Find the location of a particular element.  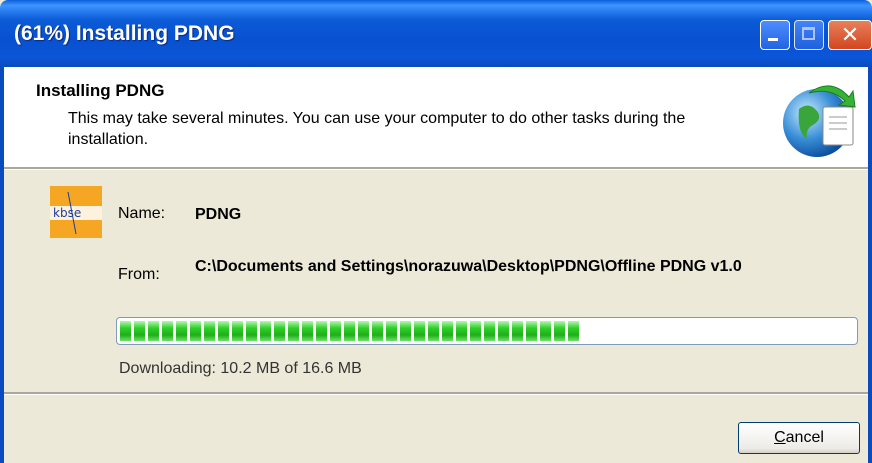

svg-text: kbse is located at coordinates (67, 213).